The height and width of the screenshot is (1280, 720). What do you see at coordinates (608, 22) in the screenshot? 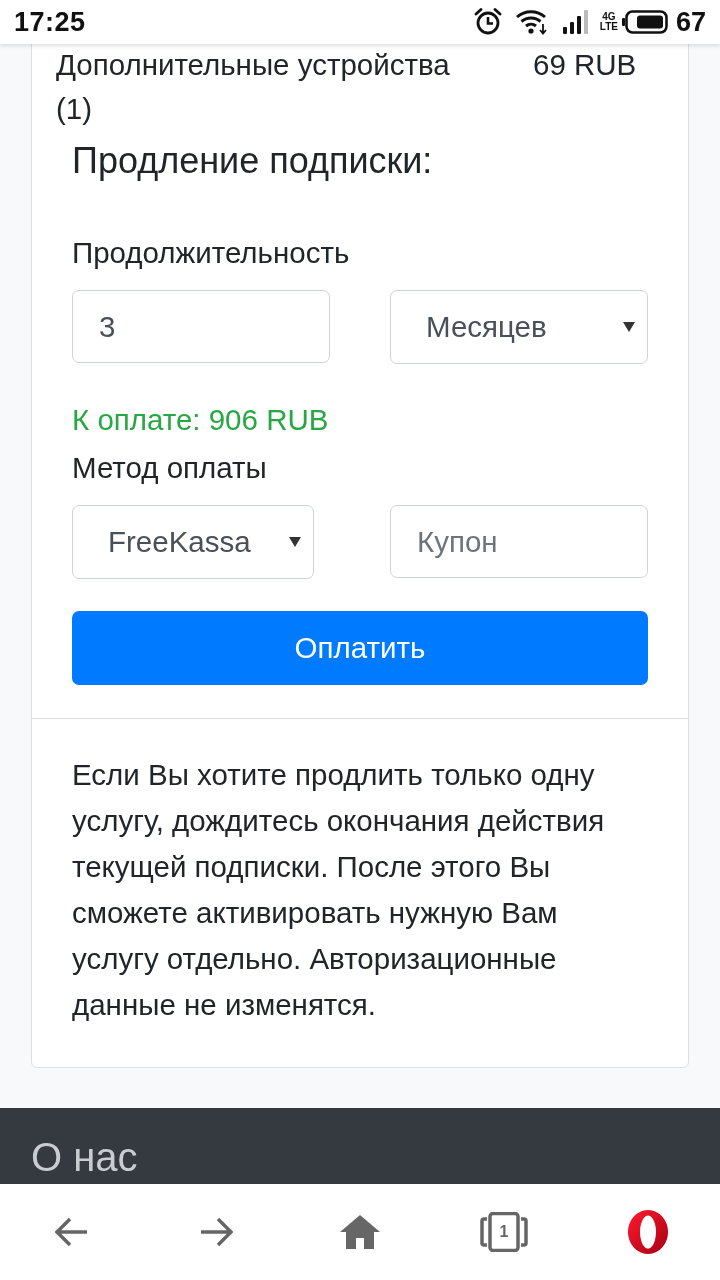
I see `network-type-label: 4G LTE` at bounding box center [608, 22].